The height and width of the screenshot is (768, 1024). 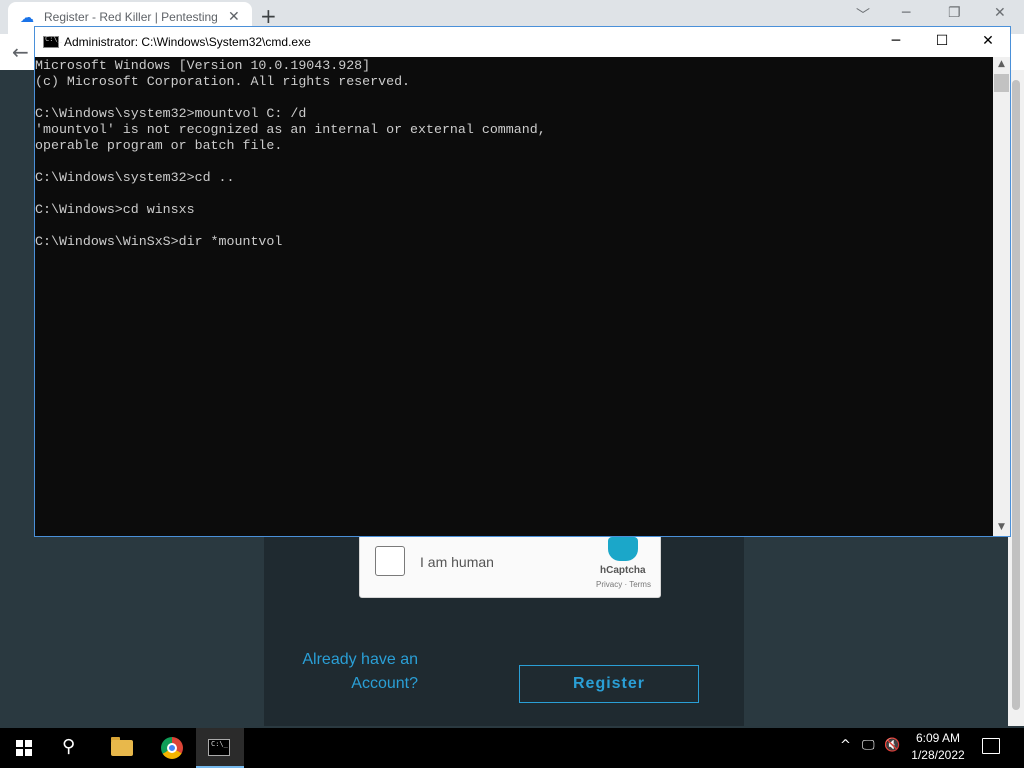 What do you see at coordinates (234, 17) in the screenshot?
I see `close-tab-icon: ✕` at bounding box center [234, 17].